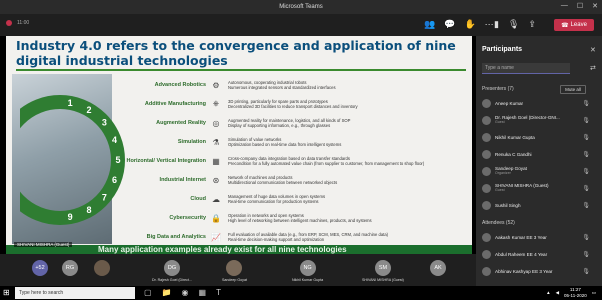 This screenshot has width=602, height=300. I want to click on technology-icon: 🔒, so click(216, 218).